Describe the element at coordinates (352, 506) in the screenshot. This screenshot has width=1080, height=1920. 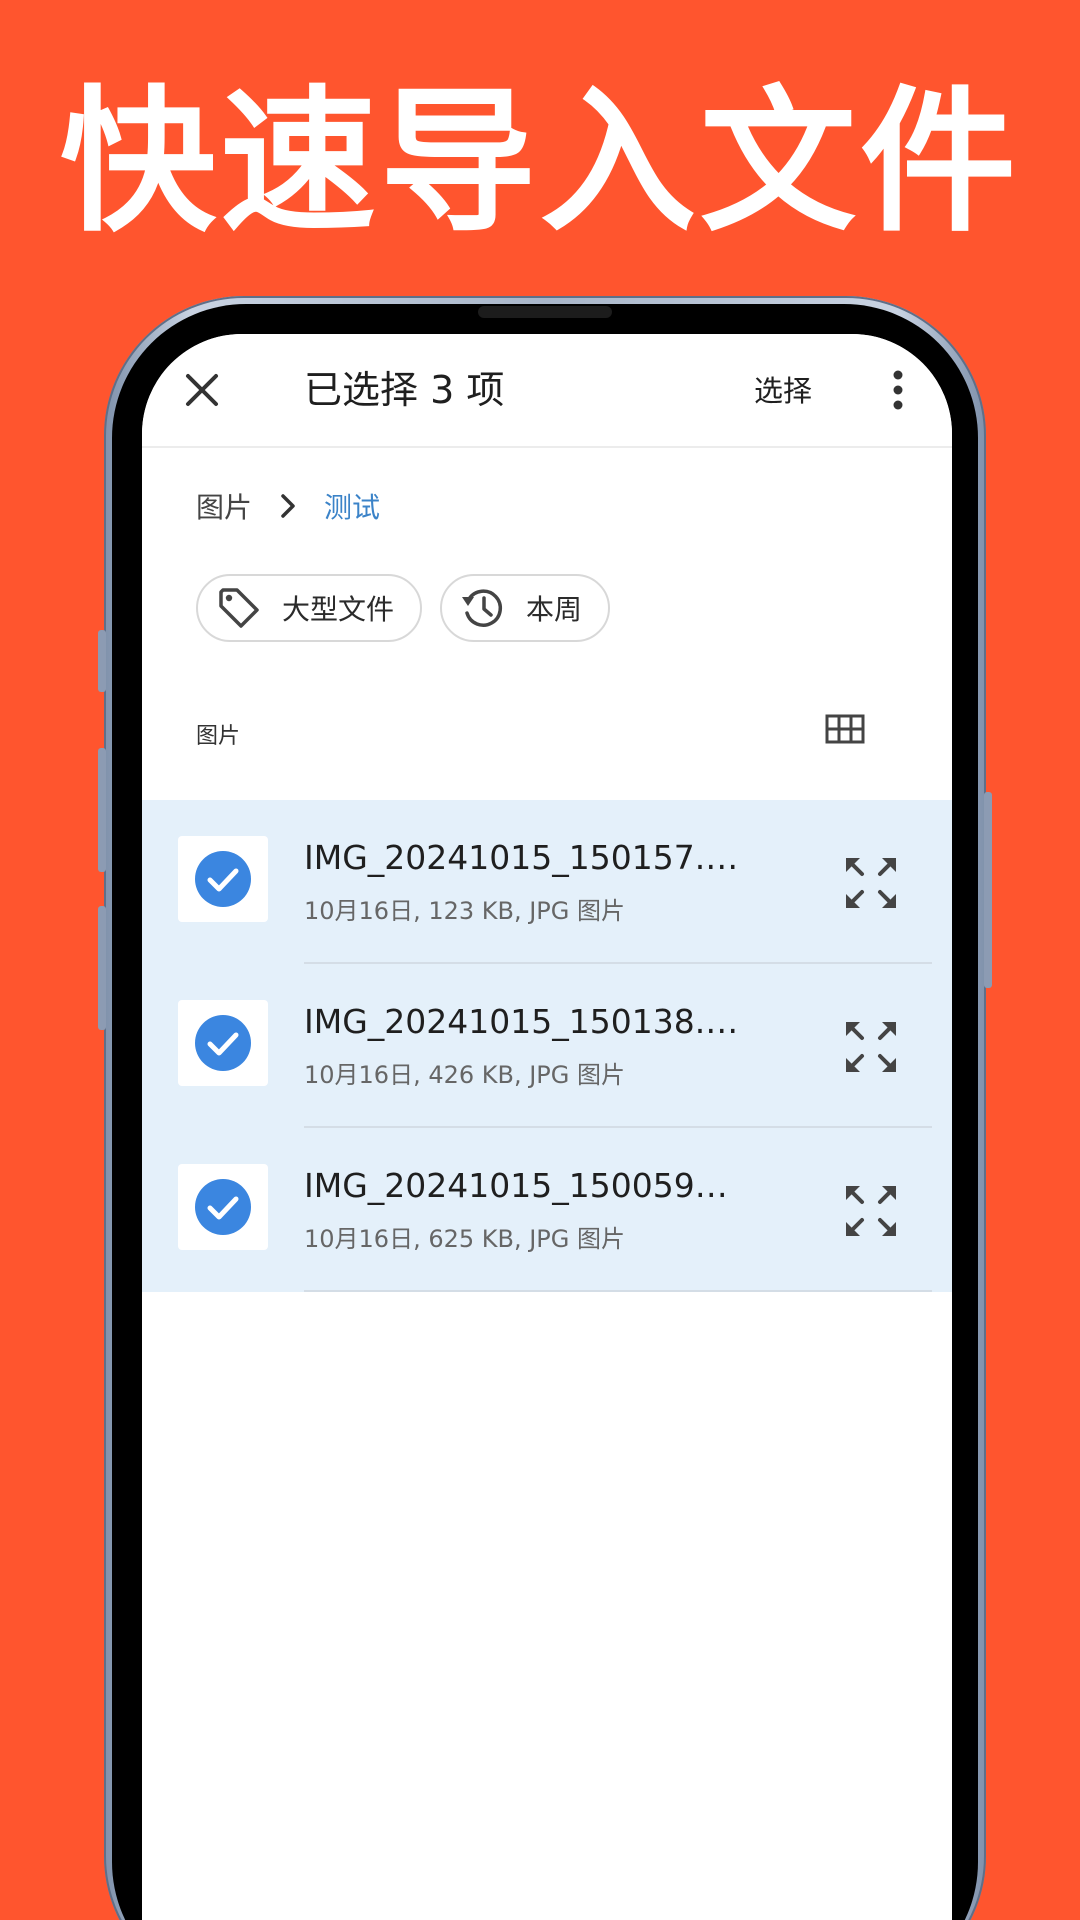
I see `breadcrumb-current: 测试` at that location.